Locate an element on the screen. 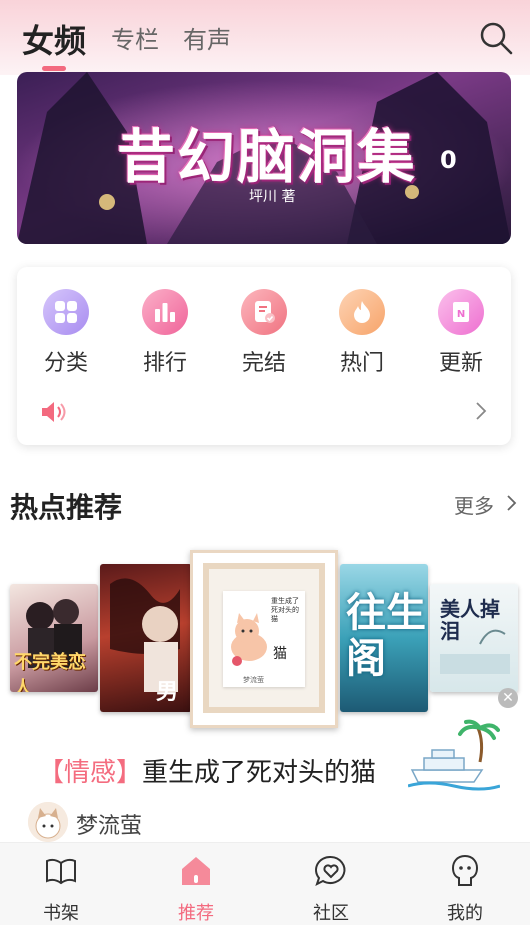  book-cover: 不完美恋人 is located at coordinates (54, 638).